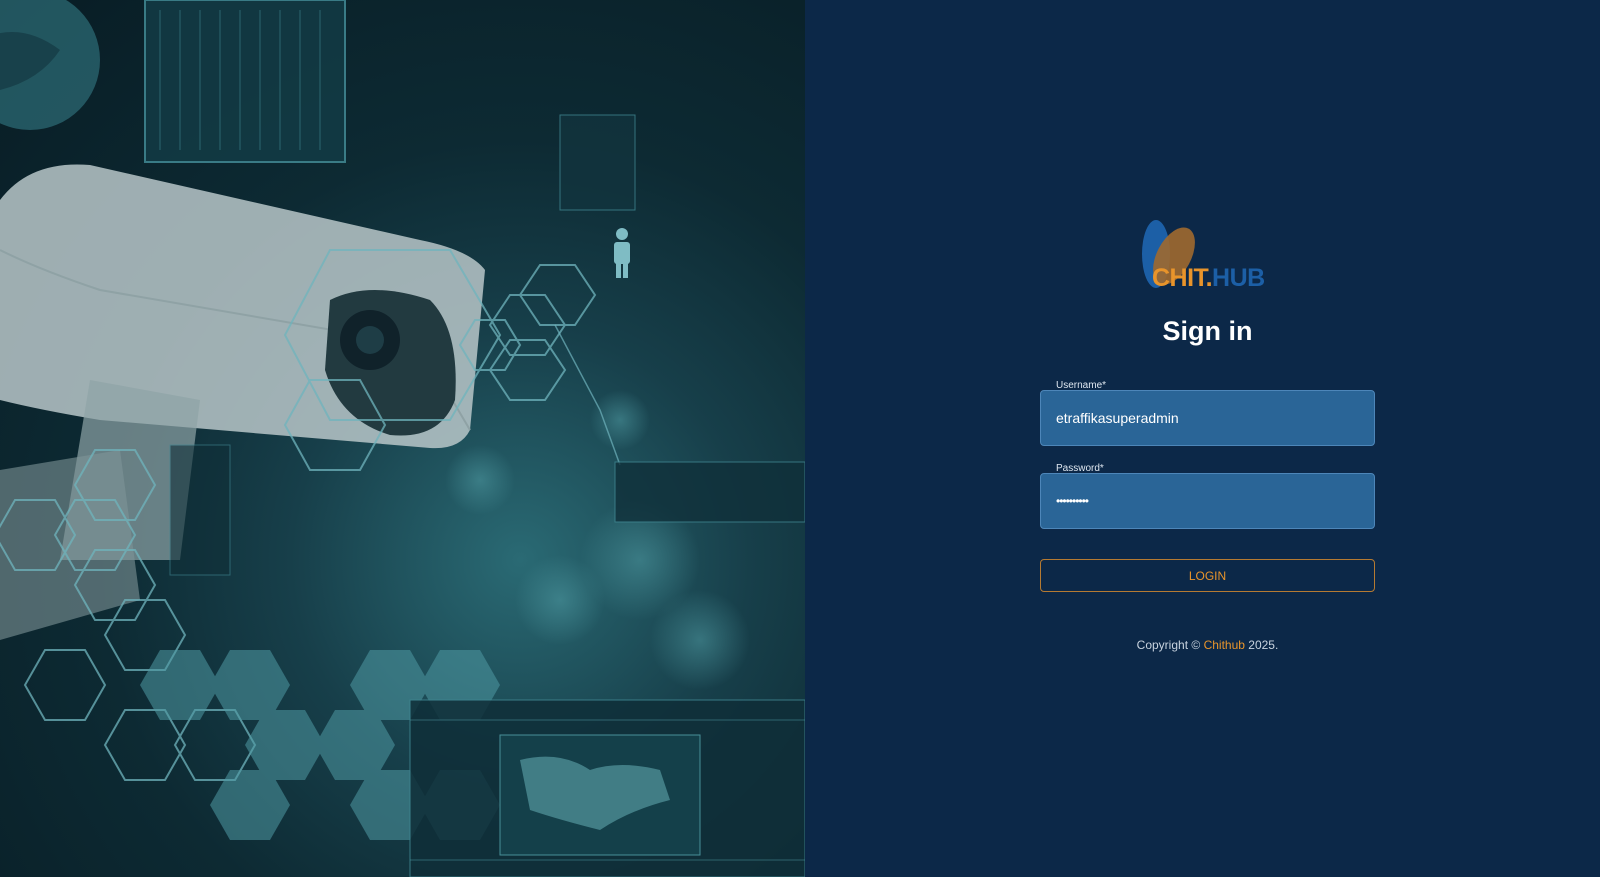 The image size is (1600, 877). Describe the element at coordinates (1168, 645) in the screenshot. I see `copyright-prefix: Copyright ©` at that location.